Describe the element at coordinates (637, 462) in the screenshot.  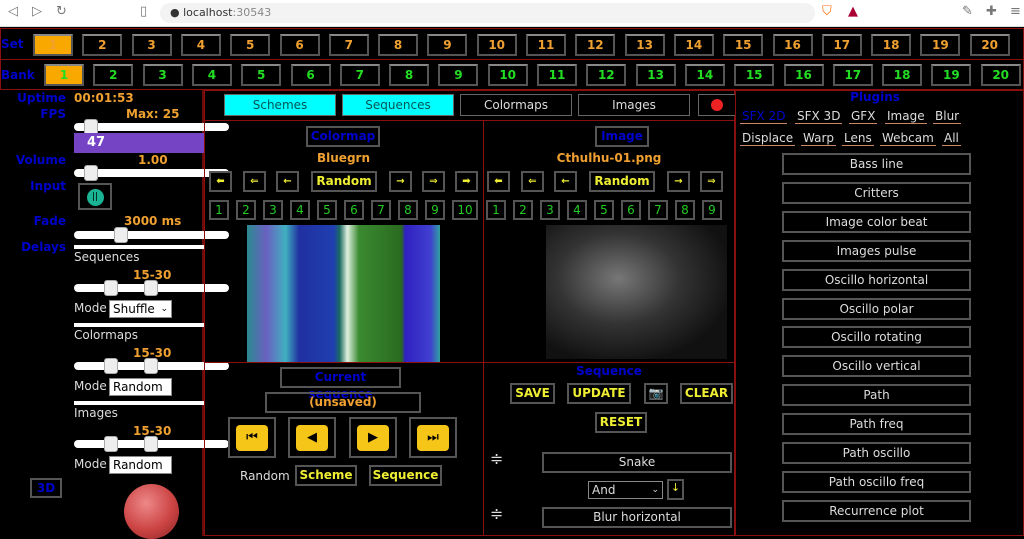
I see `sequence-plugin-item: Snake` at that location.